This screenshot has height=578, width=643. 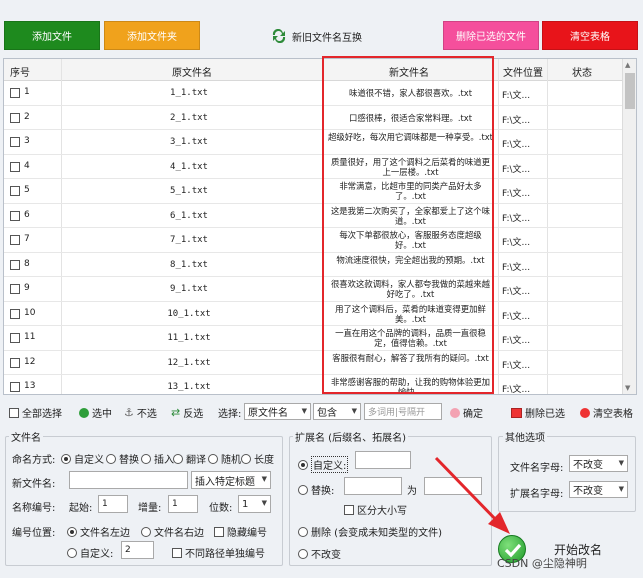 What do you see at coordinates (316, 489) in the screenshot?
I see `ext-replace-radio: 替换:` at bounding box center [316, 489].